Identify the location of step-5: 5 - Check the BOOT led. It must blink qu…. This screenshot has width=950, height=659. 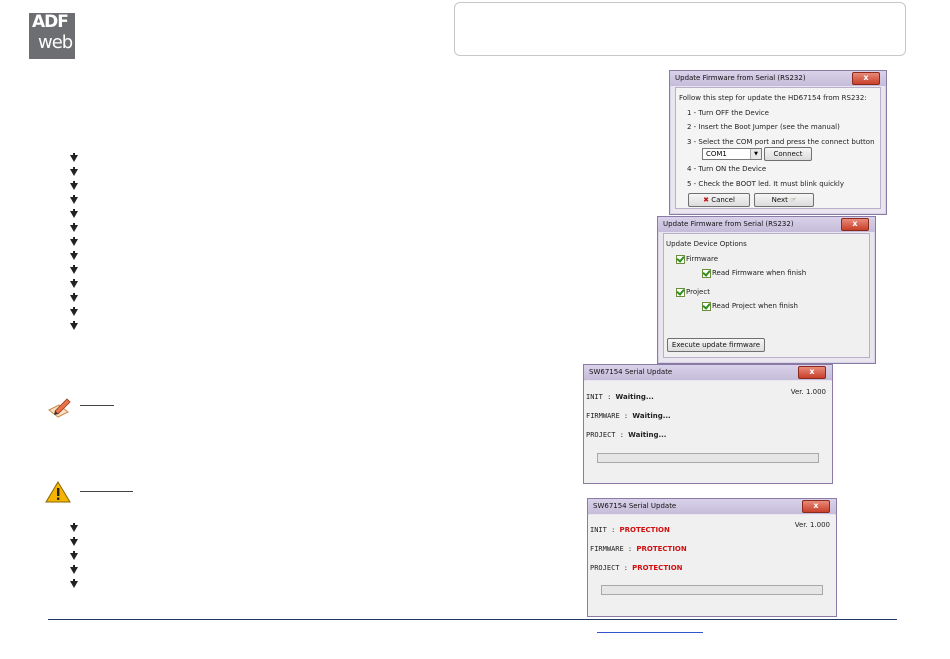
(766, 184).